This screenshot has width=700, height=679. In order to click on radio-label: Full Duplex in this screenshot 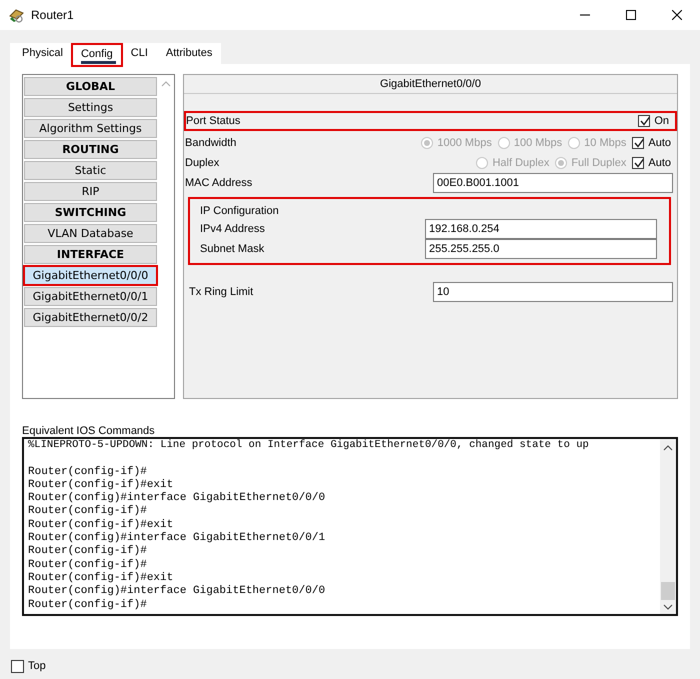, I will do `click(598, 163)`.